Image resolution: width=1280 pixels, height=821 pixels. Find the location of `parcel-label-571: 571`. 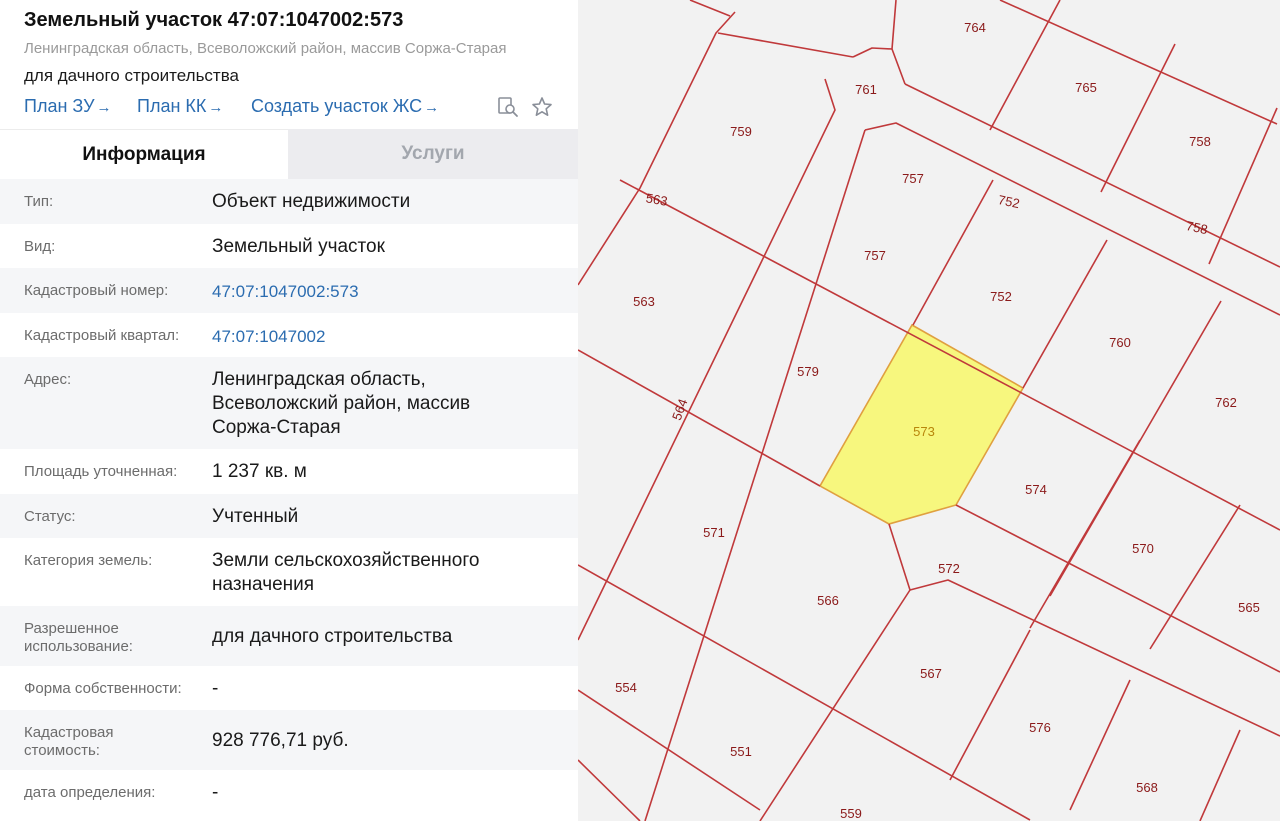

parcel-label-571: 571 is located at coordinates (714, 532).